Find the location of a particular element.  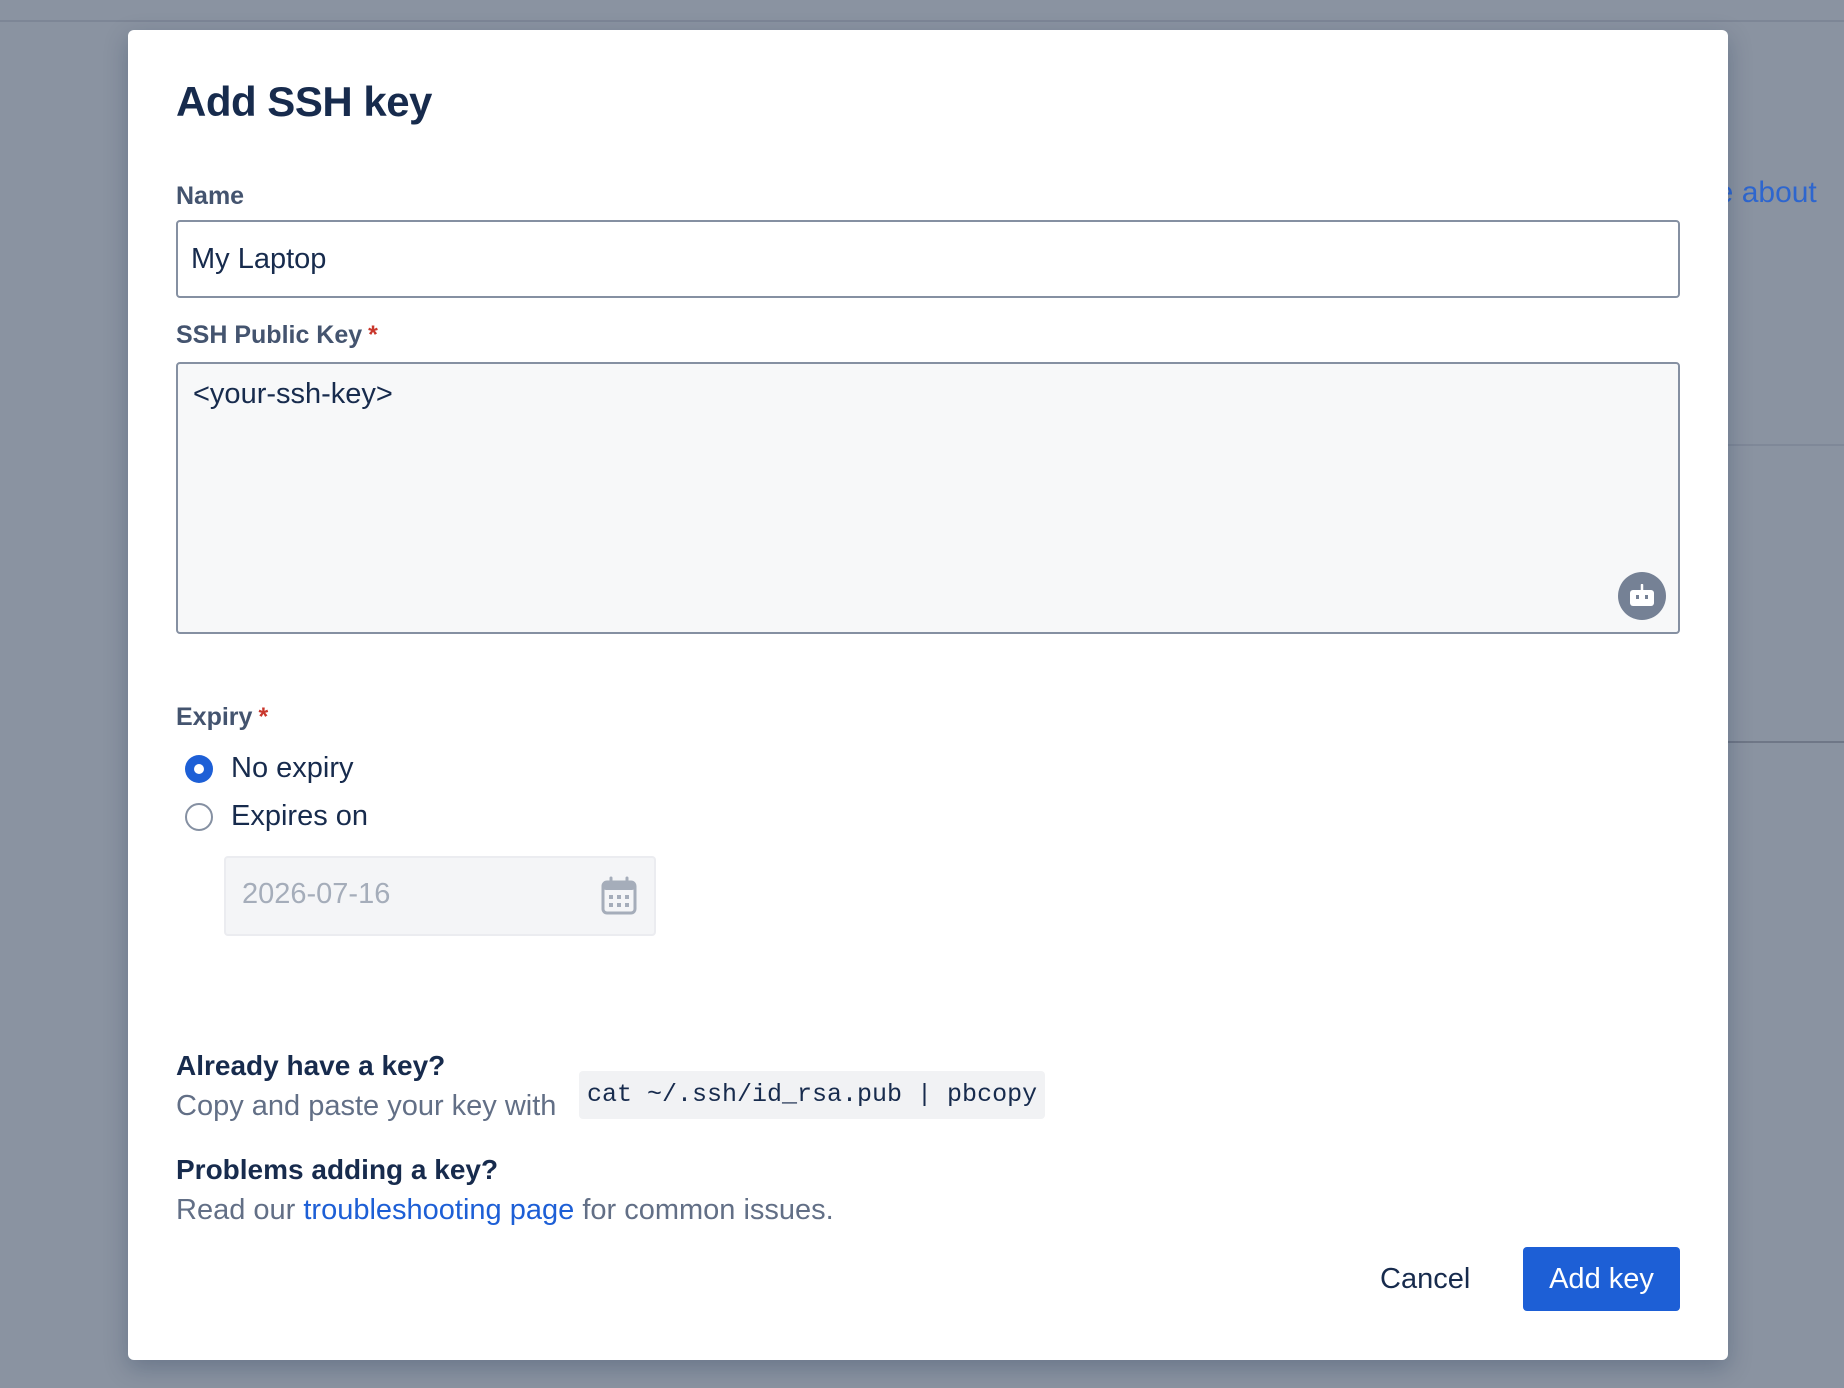

name-label-text: Name is located at coordinates (210, 196).